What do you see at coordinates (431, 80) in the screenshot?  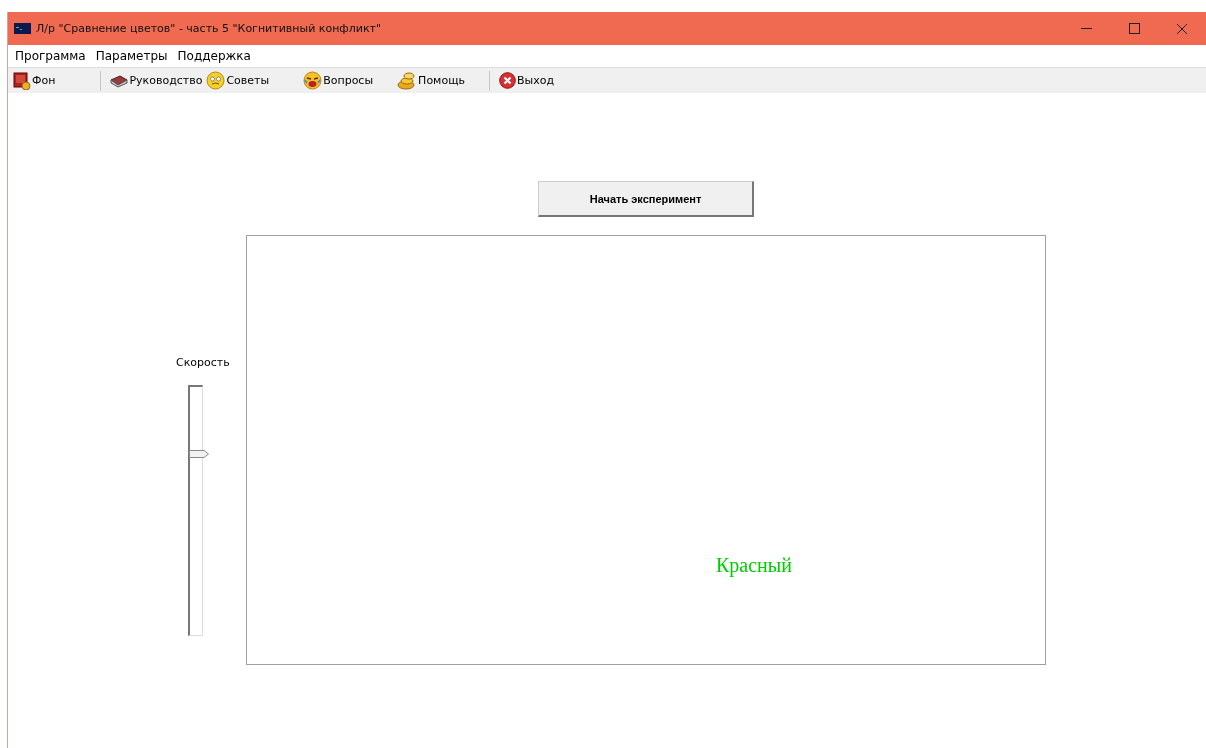 I see `toolbar-button: Помощь` at bounding box center [431, 80].